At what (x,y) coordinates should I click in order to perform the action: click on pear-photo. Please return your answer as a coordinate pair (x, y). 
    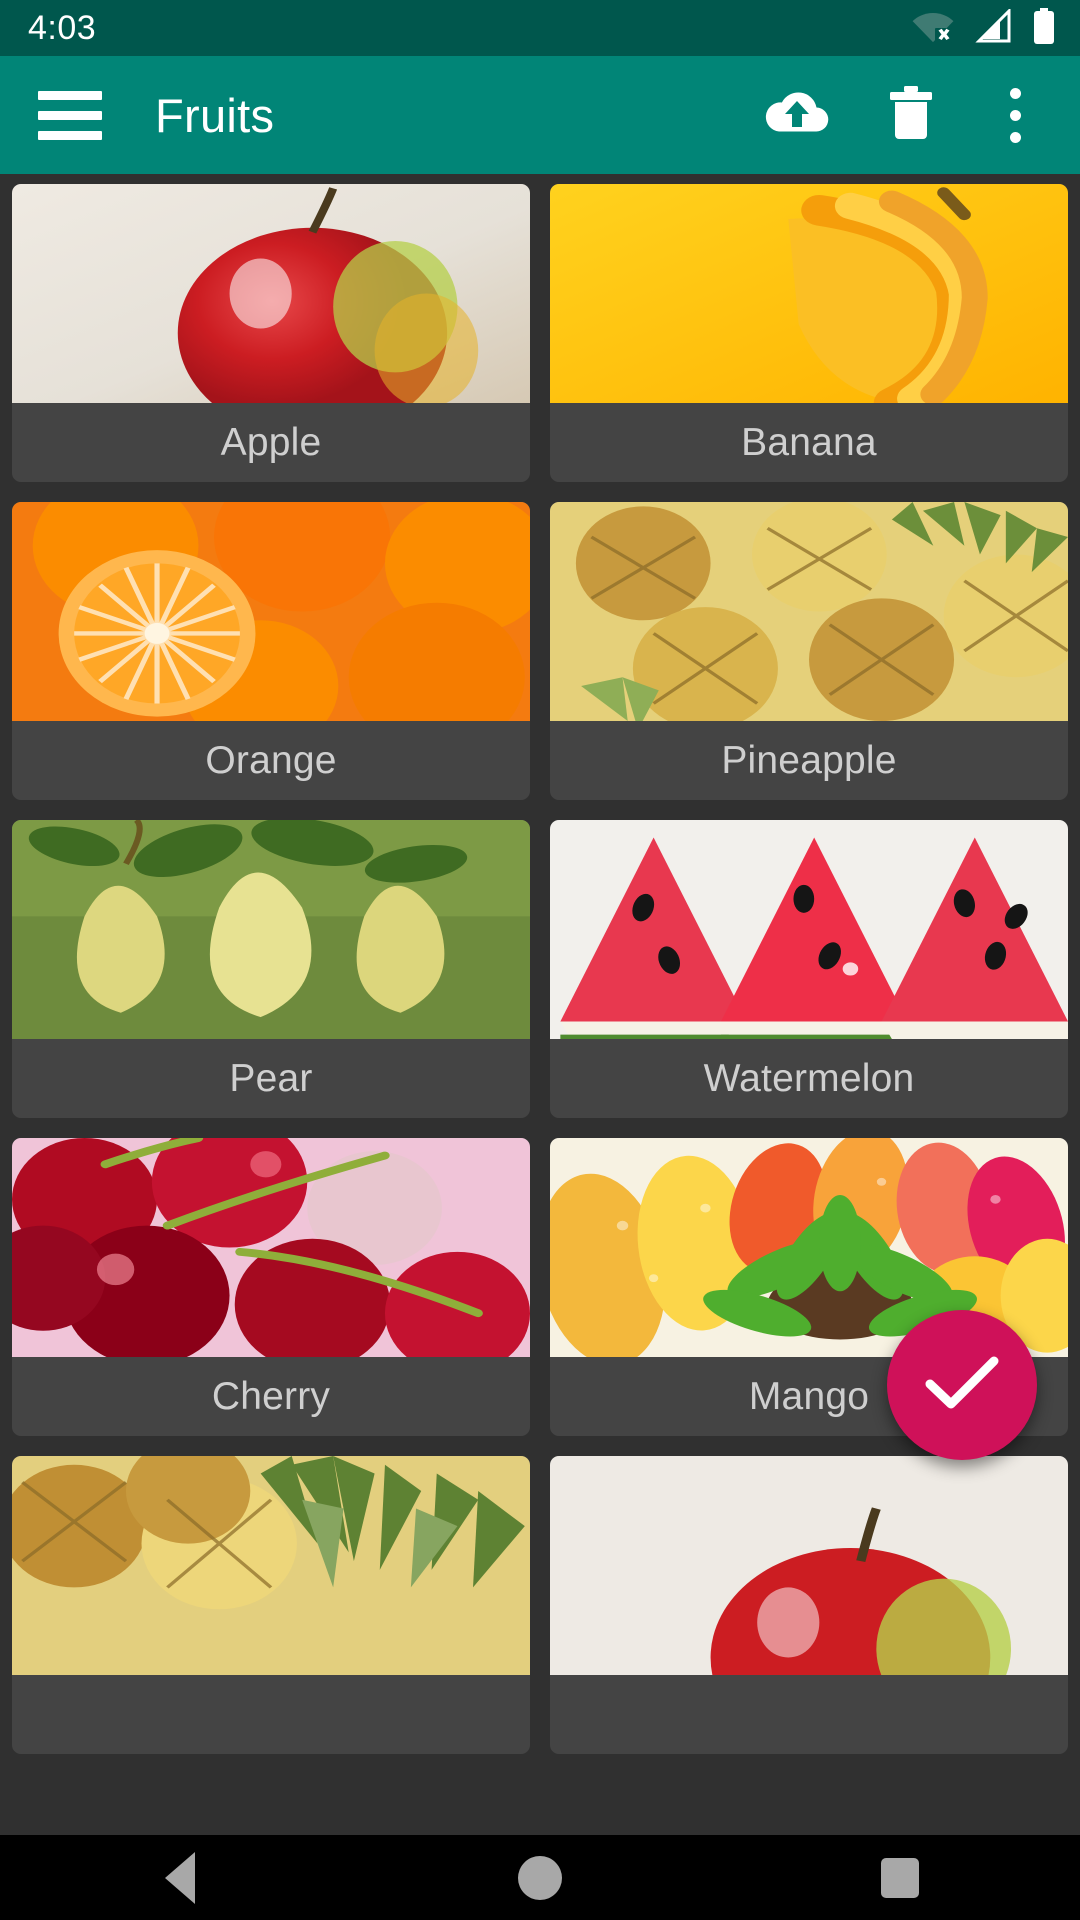
    Looking at the image, I should click on (271, 929).